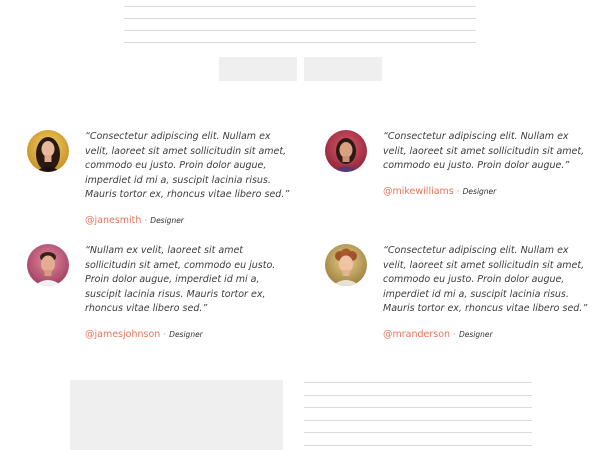 The height and width of the screenshot is (450, 600). Describe the element at coordinates (416, 334) in the screenshot. I see `author-handle-link: @mranderson` at that location.